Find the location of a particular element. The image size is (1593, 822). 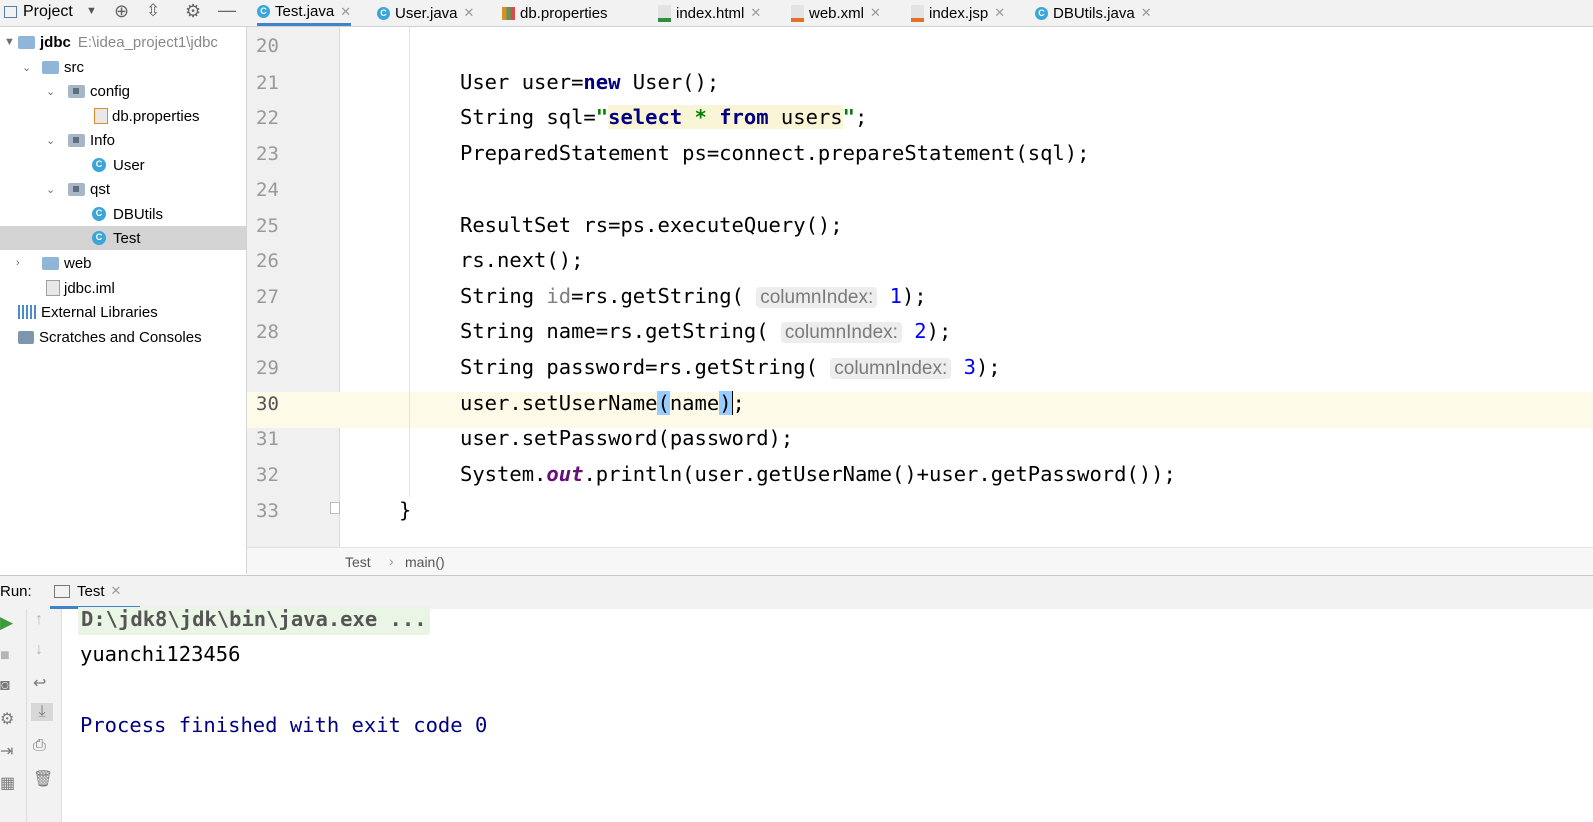

locate-icon: ⊕ is located at coordinates (121, 11).